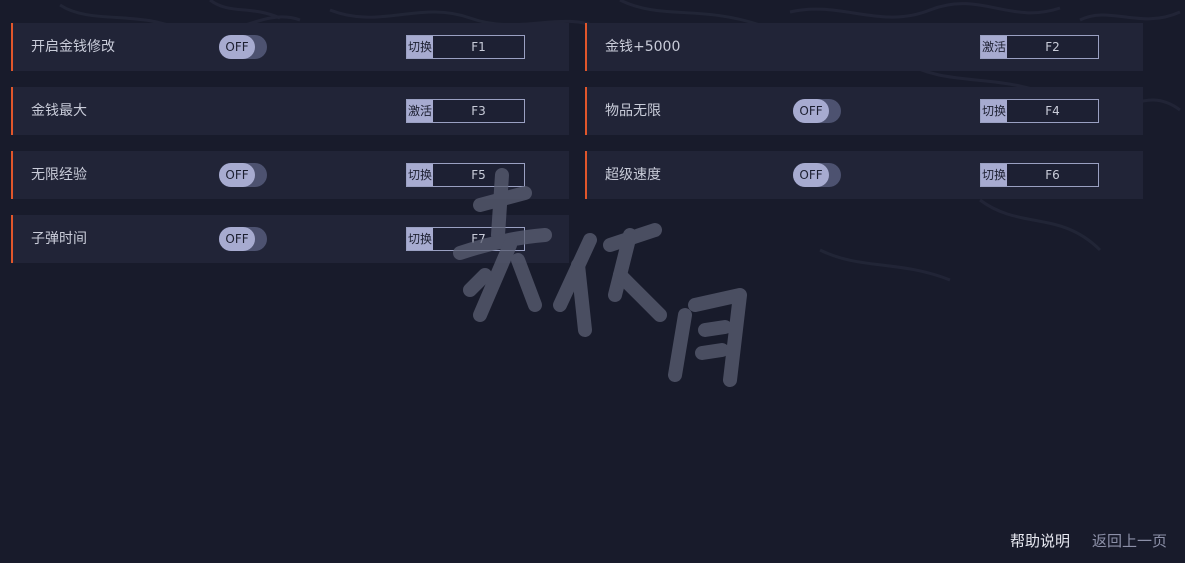 Image resolution: width=1185 pixels, height=563 pixels. I want to click on cheat-label: 金钱+5000, so click(643, 47).